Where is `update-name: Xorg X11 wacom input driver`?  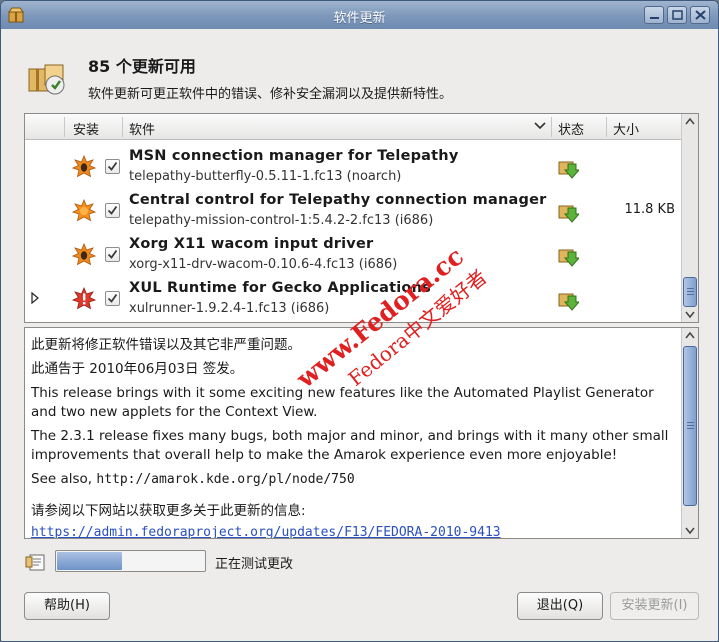 update-name: Xorg X11 wacom input driver is located at coordinates (251, 244).